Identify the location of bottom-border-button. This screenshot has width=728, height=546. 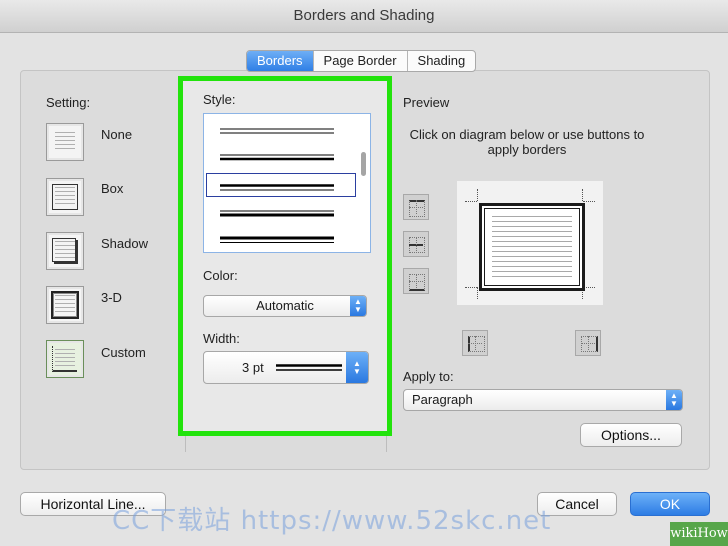
(416, 281).